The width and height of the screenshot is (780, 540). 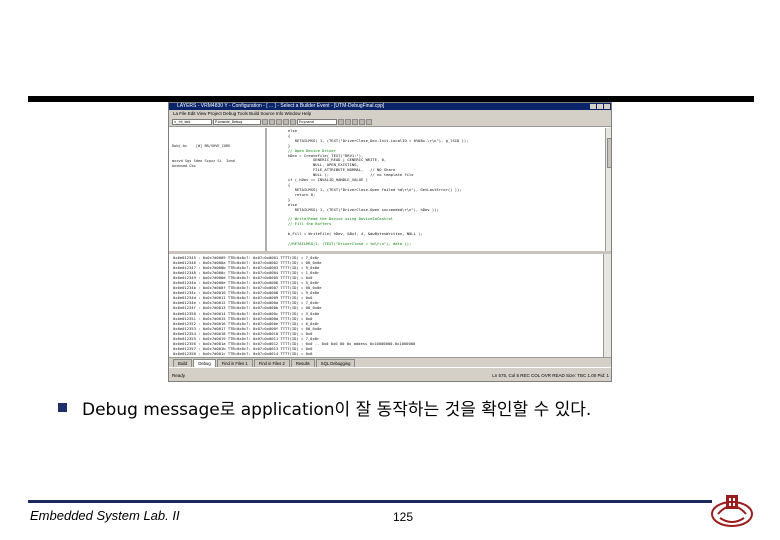 What do you see at coordinates (609, 153) in the screenshot?
I see `scroll-thumb` at bounding box center [609, 153].